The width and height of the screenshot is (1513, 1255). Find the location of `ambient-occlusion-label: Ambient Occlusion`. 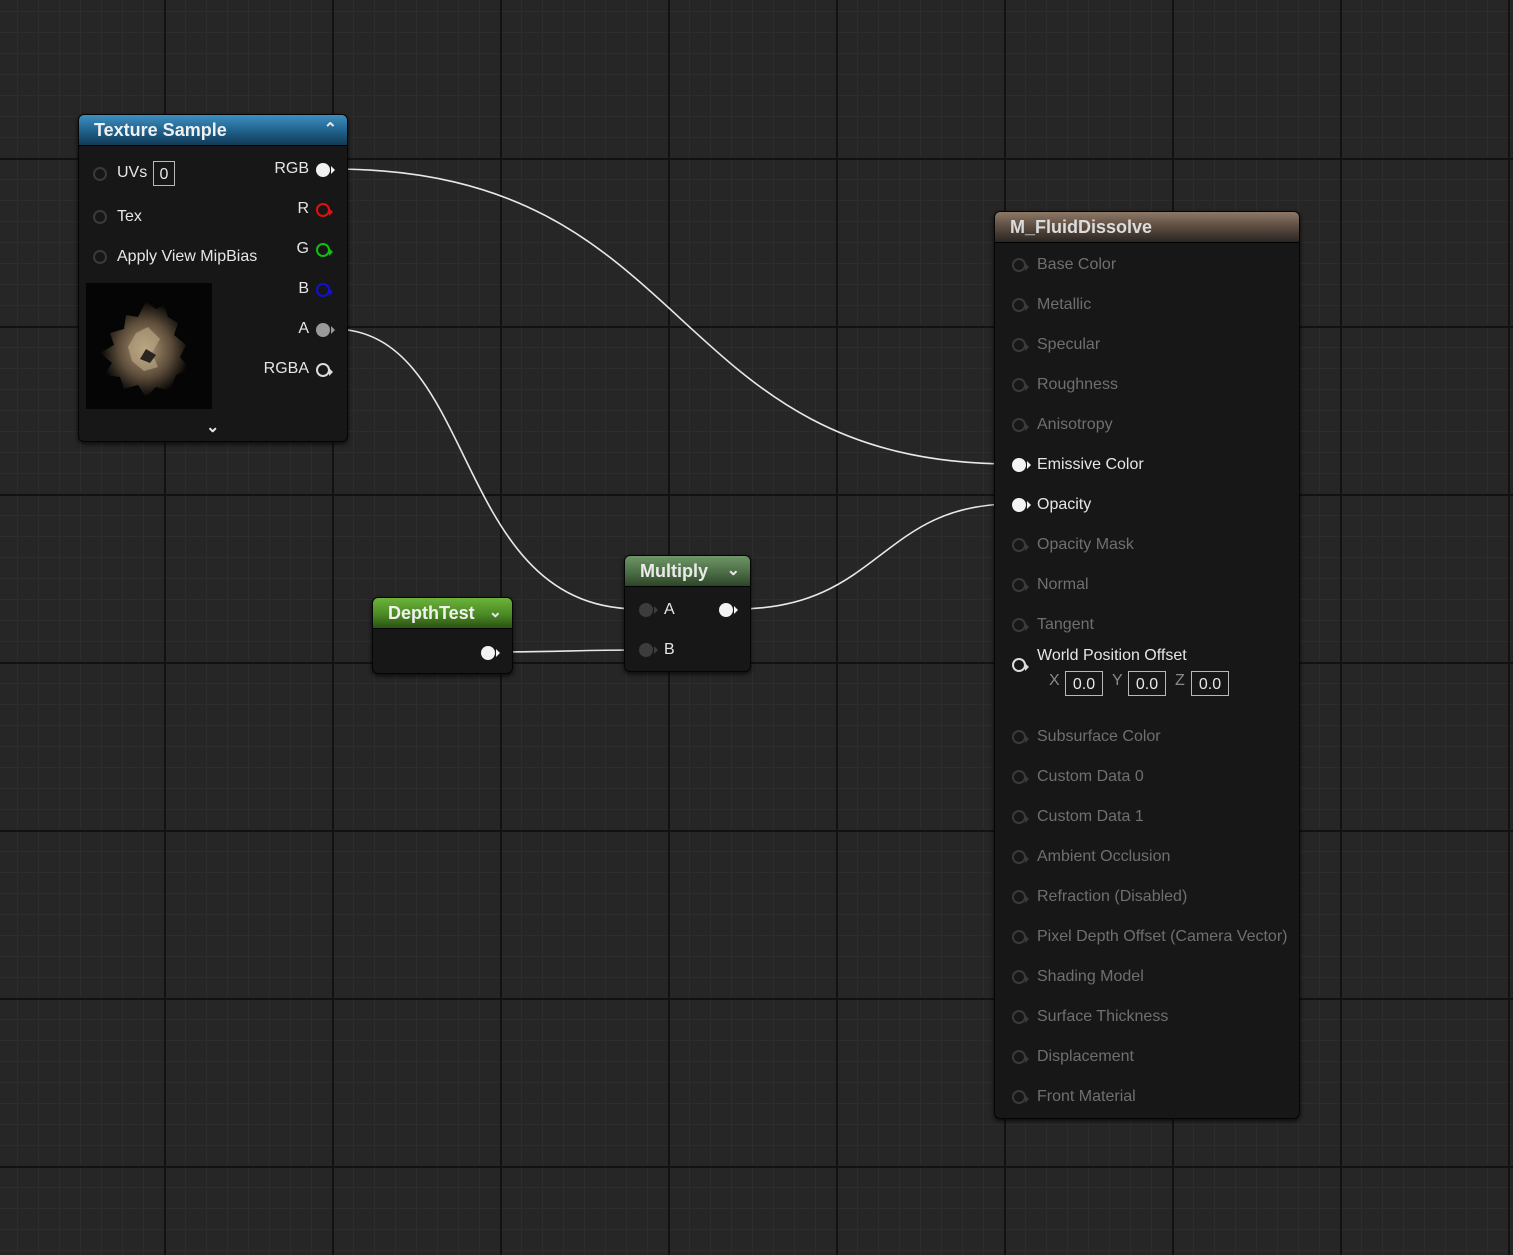

ambient-occlusion-label: Ambient Occlusion is located at coordinates (1104, 856).